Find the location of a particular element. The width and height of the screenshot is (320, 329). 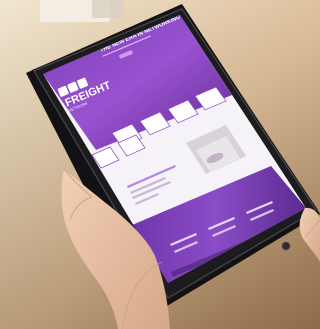

blurred-object is located at coordinates (108, 9).